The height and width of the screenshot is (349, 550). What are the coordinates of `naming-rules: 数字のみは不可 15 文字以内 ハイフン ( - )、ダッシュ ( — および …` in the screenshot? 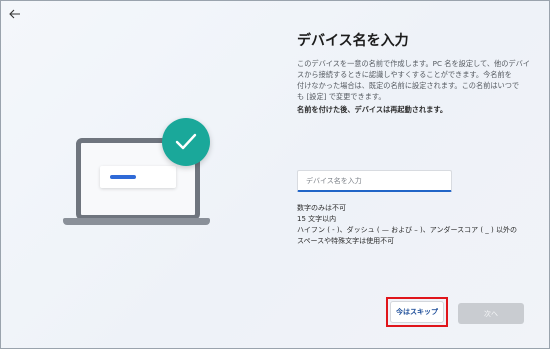 It's located at (414, 225).